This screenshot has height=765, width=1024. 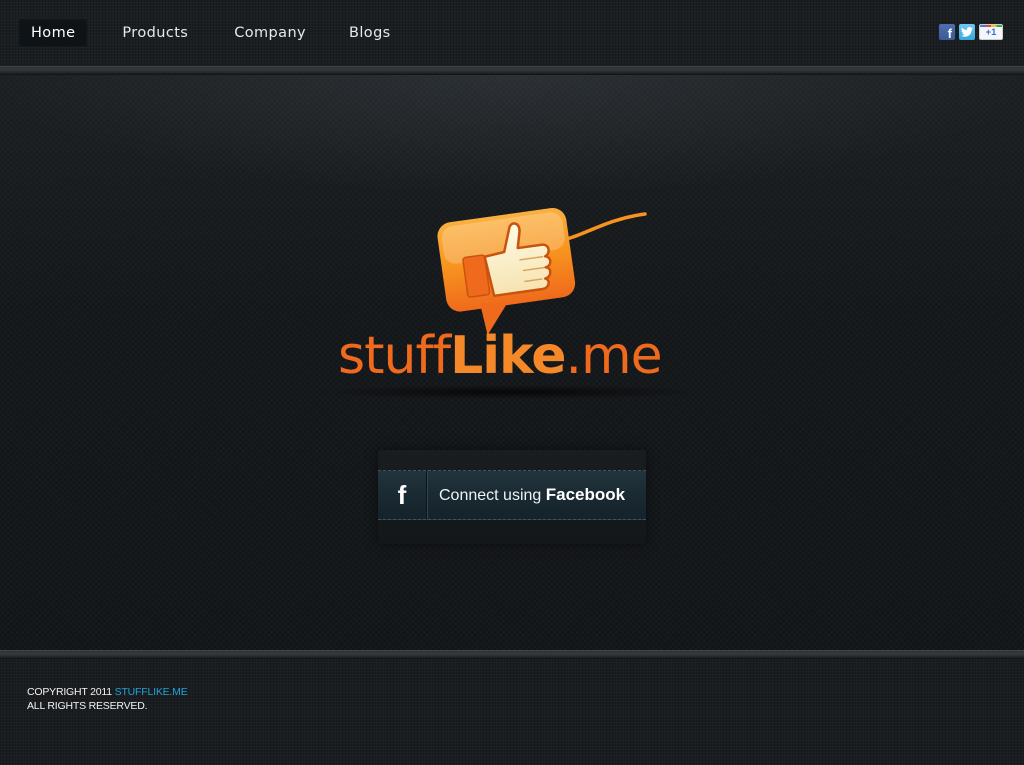 I want to click on logo-part-me: .me, so click(x=613, y=356).